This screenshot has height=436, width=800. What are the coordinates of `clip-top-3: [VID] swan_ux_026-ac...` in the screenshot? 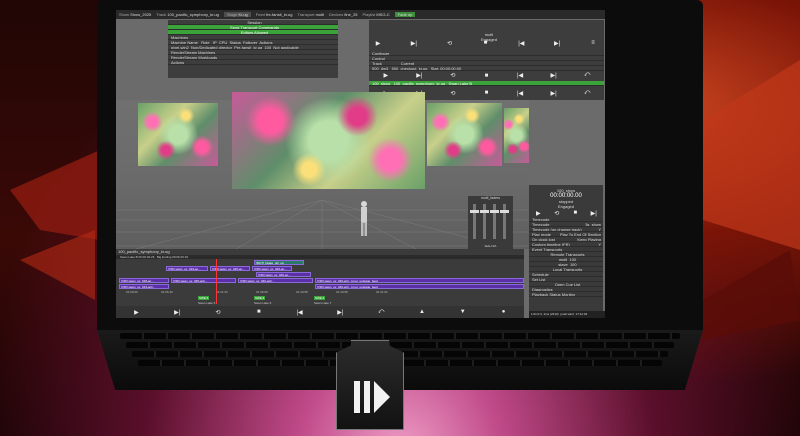 It's located at (272, 268).